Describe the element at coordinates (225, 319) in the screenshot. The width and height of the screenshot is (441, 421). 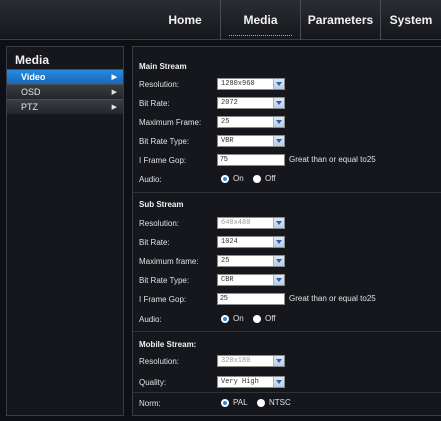
I see `sub-audio-on-radio` at that location.